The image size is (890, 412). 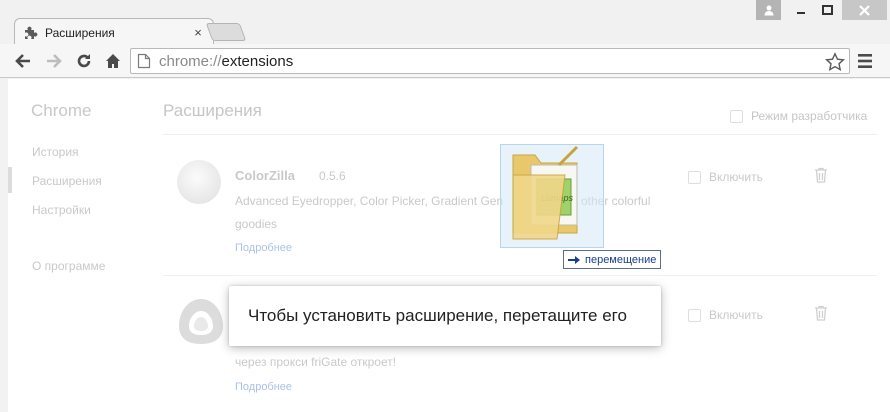 I want to click on url-scheme: chrome://, so click(x=190, y=61).